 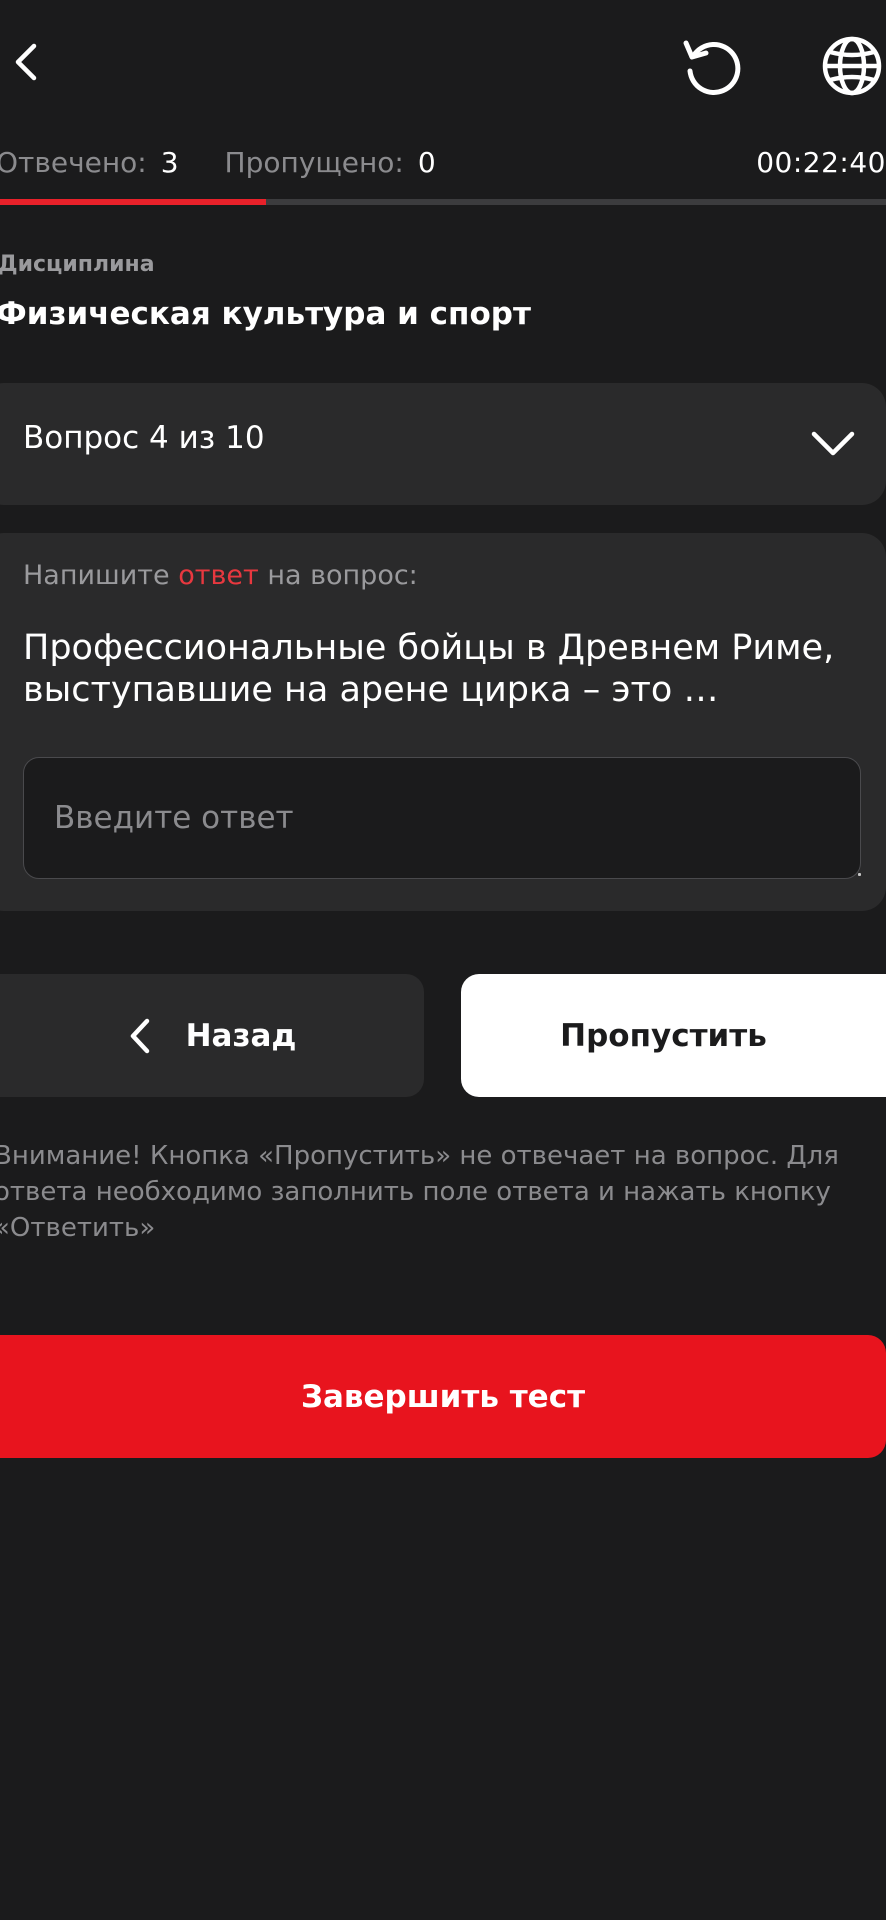 What do you see at coordinates (144, 438) in the screenshot?
I see `question-selector-label: Вопрос 4 из 10` at bounding box center [144, 438].